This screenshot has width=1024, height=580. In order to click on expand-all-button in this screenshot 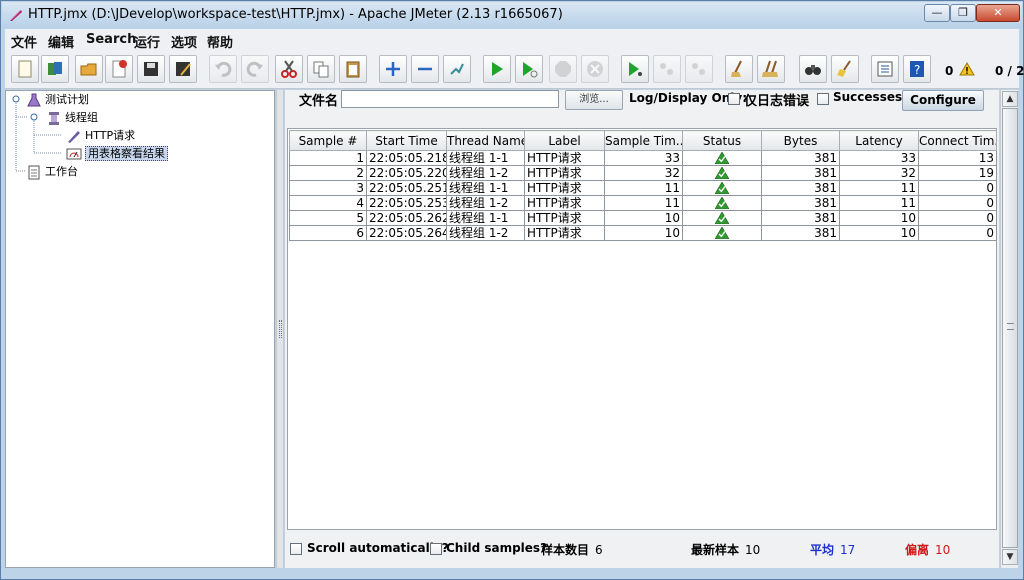, I will do `click(393, 69)`.